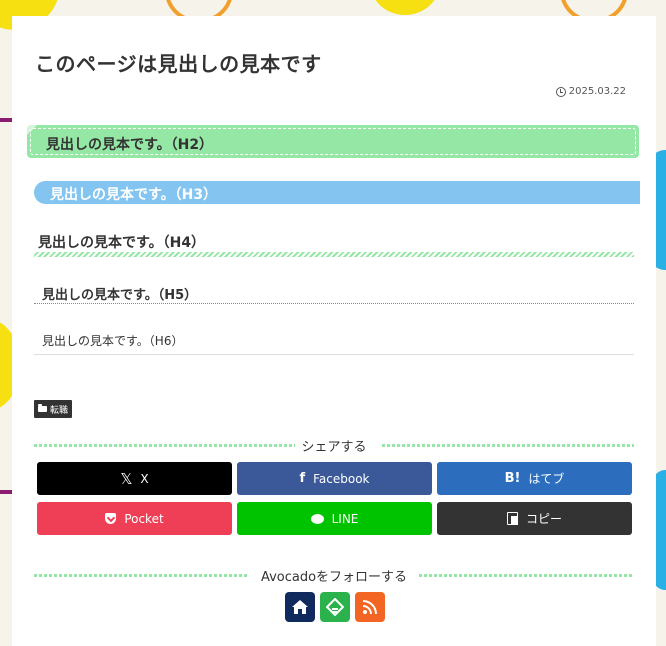 The image size is (666, 646). What do you see at coordinates (144, 518) in the screenshot?
I see `share-pocket-label: Pocket` at bounding box center [144, 518].